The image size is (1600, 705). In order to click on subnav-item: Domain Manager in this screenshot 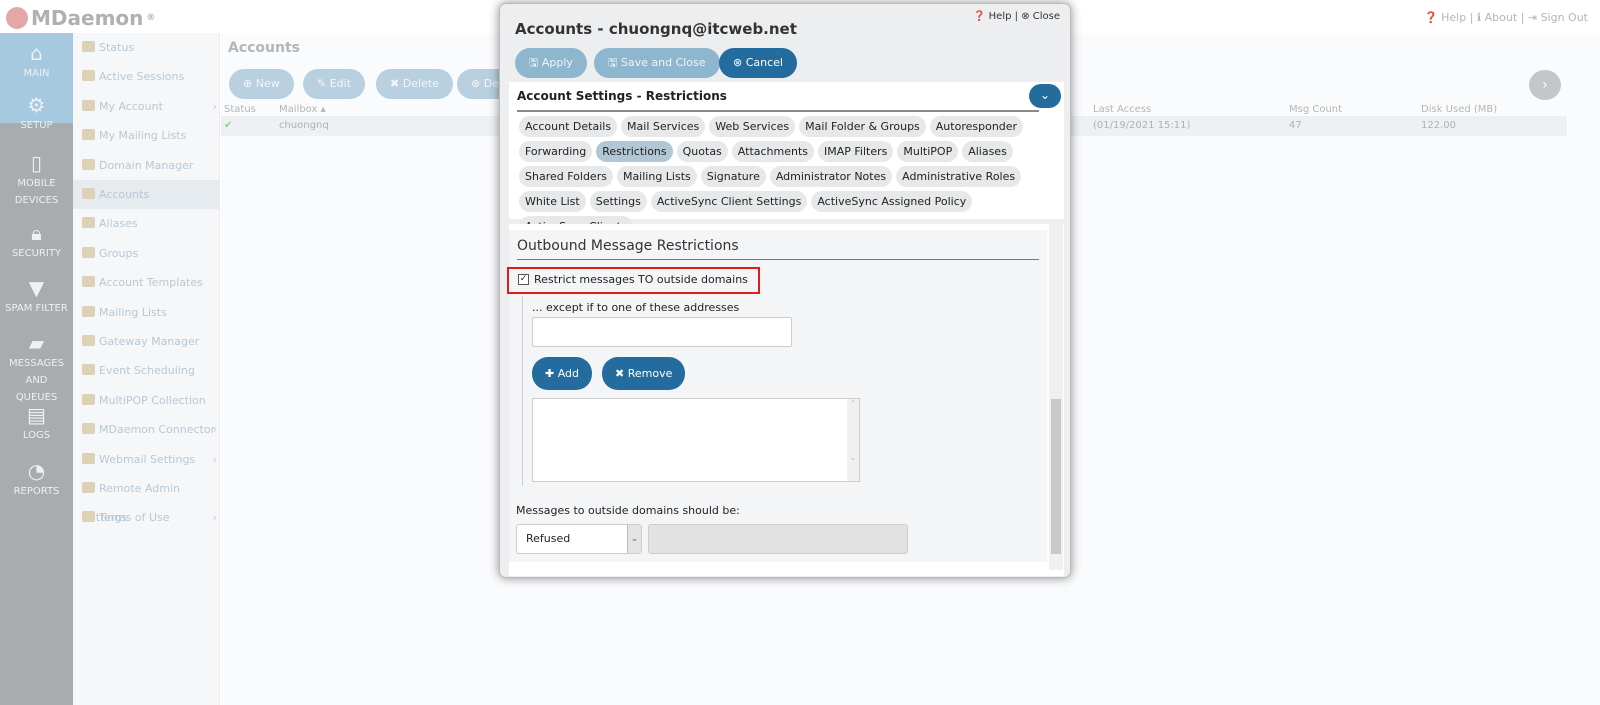, I will do `click(146, 165)`.